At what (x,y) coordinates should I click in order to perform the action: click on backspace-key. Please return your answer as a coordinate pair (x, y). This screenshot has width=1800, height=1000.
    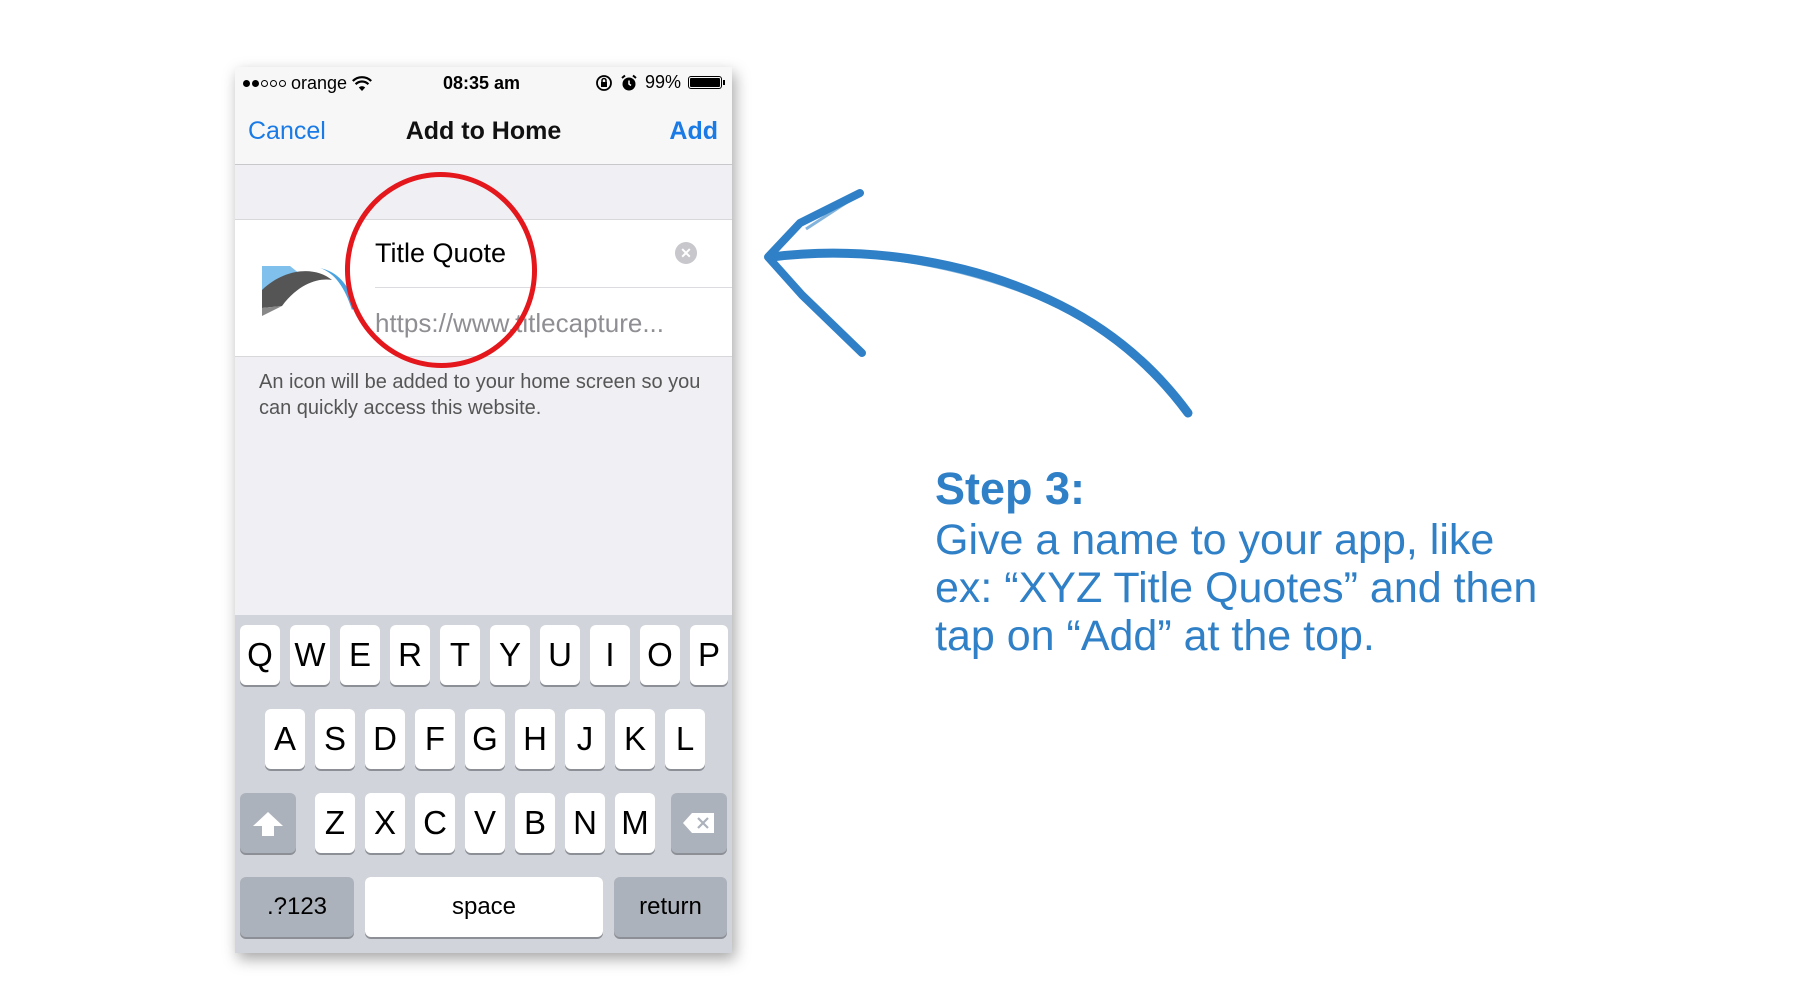
    Looking at the image, I should click on (699, 823).